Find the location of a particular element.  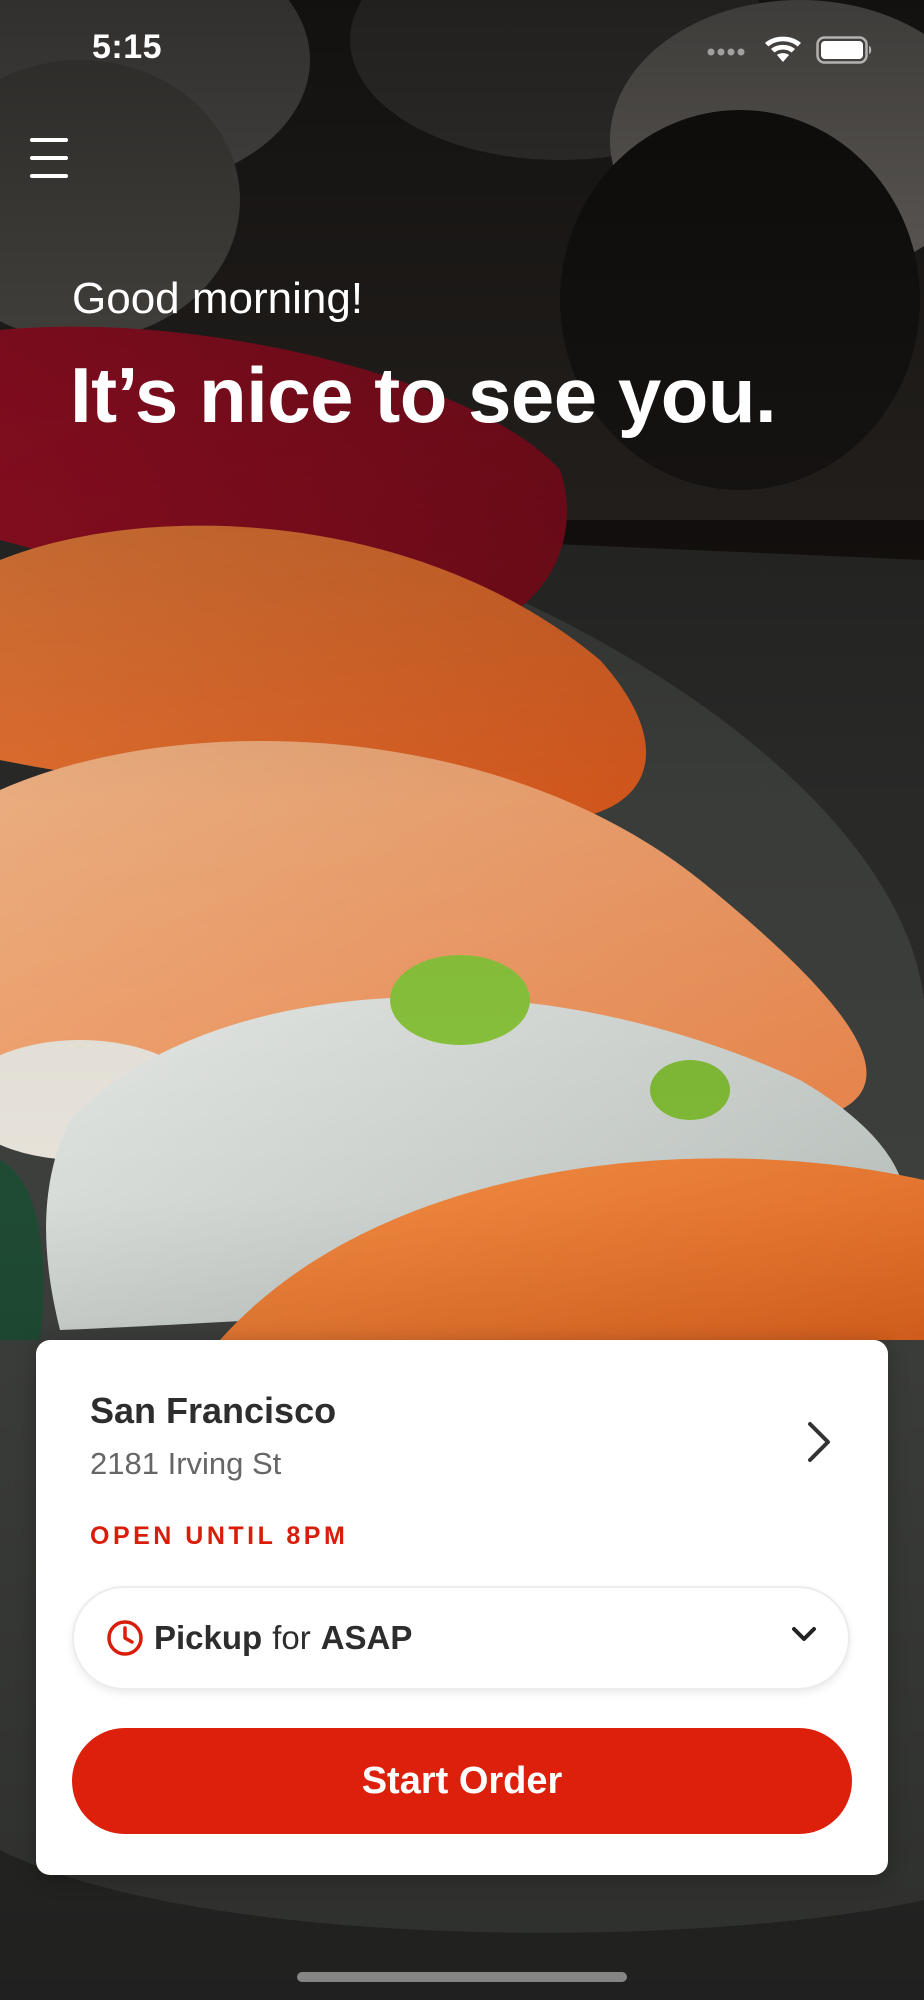

open-status-label: OPEN UNTIL 8PM is located at coordinates (219, 1536).